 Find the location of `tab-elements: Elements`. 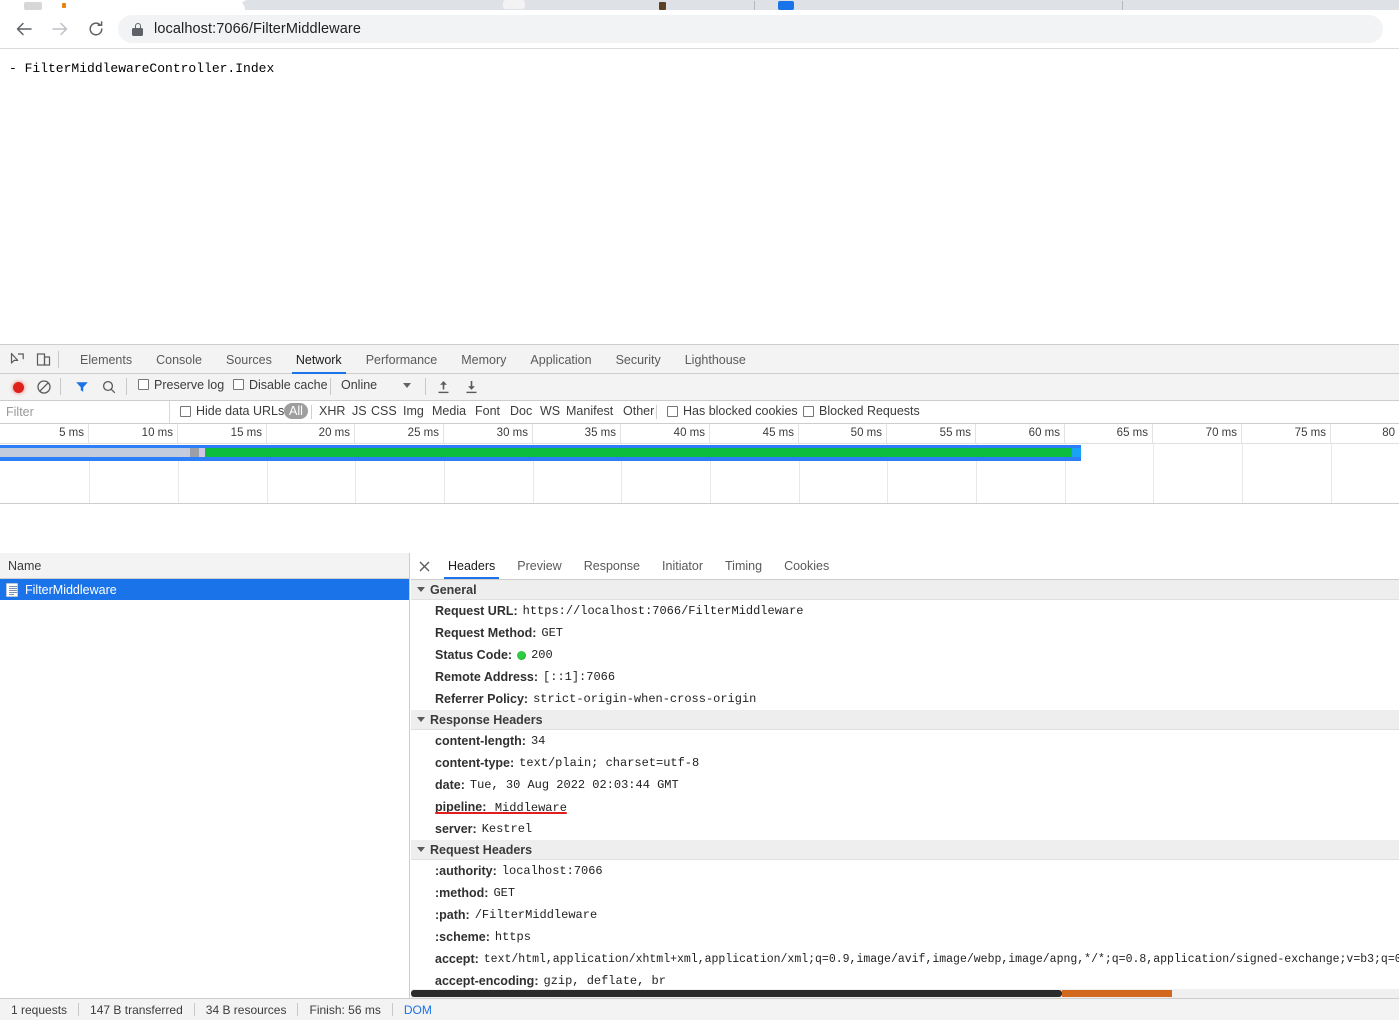

tab-elements: Elements is located at coordinates (106, 359).